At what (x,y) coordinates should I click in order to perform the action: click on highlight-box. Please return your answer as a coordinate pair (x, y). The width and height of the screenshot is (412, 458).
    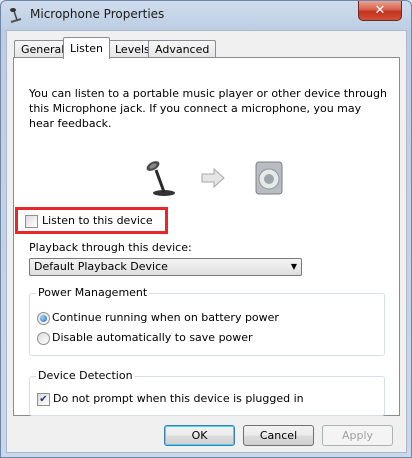
    Looking at the image, I should click on (91, 220).